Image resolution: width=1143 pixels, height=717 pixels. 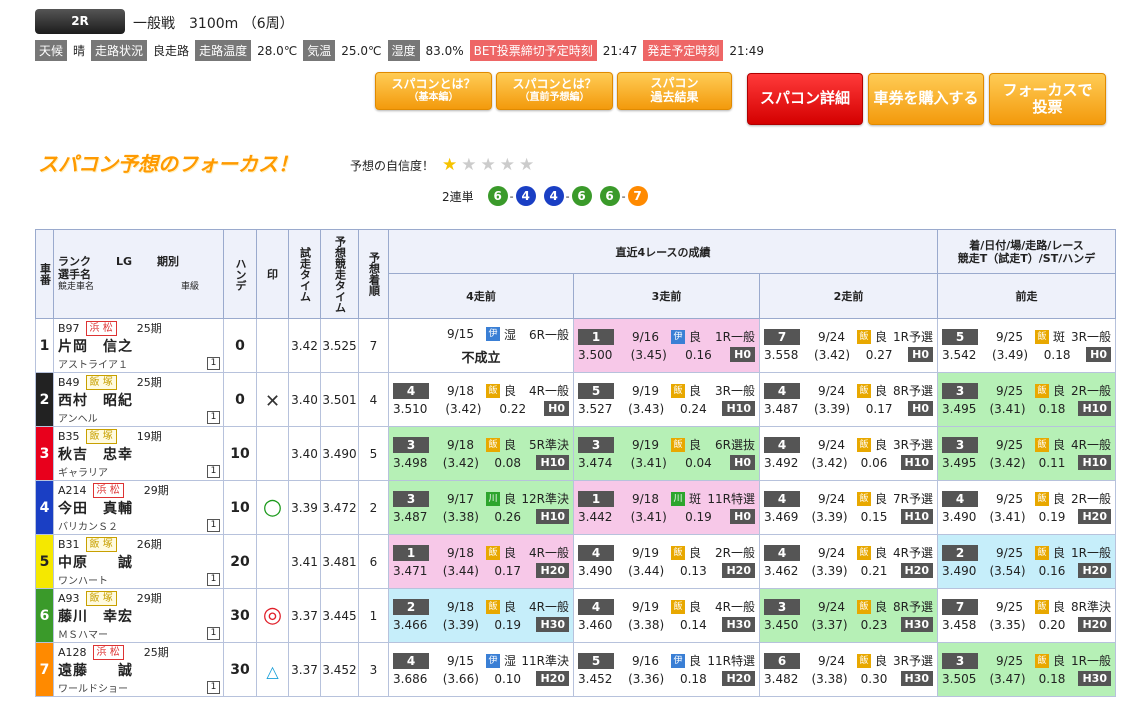 I want to click on bet-type-label: 2連単, so click(x=458, y=196).